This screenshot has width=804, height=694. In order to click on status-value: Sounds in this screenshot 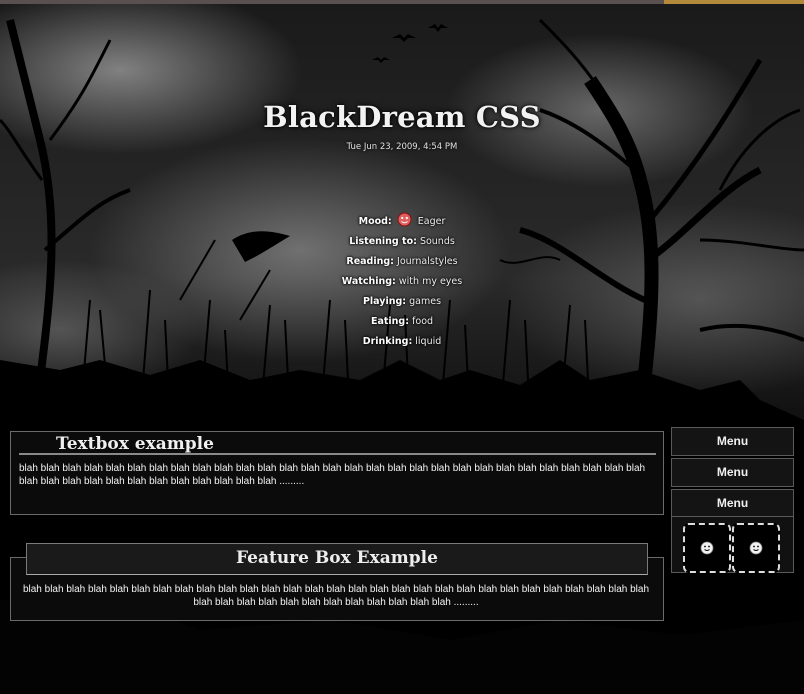, I will do `click(437, 241)`.